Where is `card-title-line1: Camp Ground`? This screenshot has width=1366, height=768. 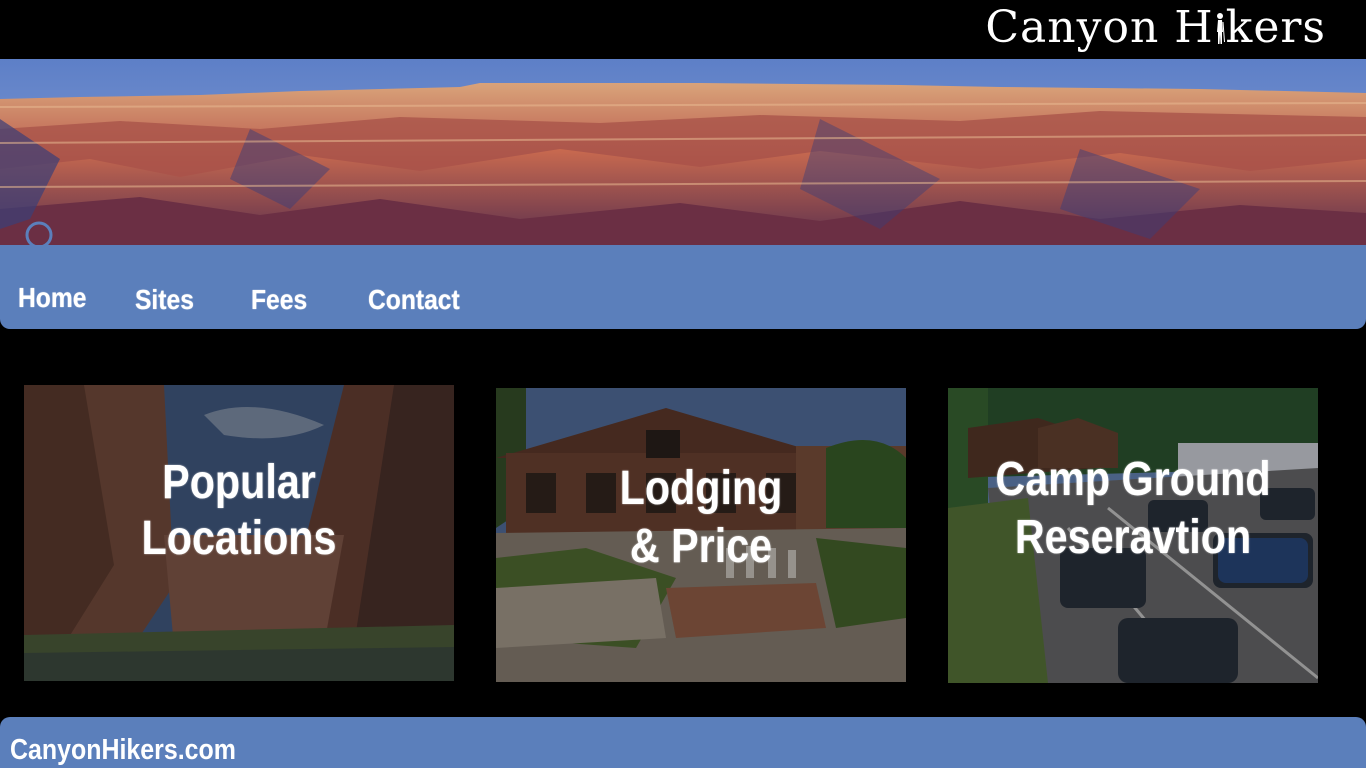 card-title-line1: Camp Ground is located at coordinates (1133, 479).